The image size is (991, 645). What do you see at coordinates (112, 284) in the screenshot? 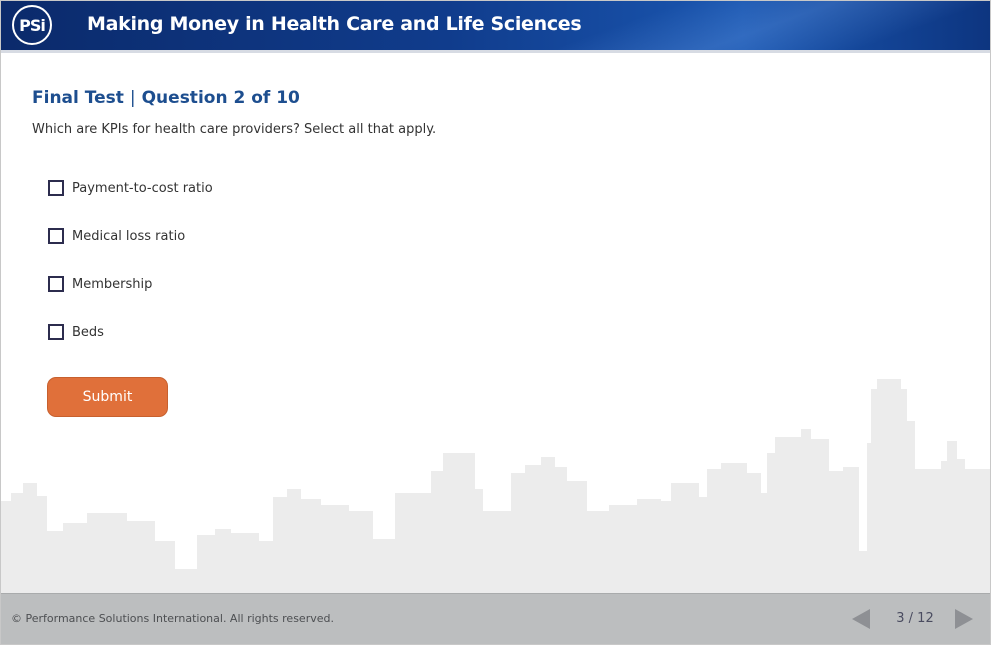
I see `option-label: Membership` at bounding box center [112, 284].